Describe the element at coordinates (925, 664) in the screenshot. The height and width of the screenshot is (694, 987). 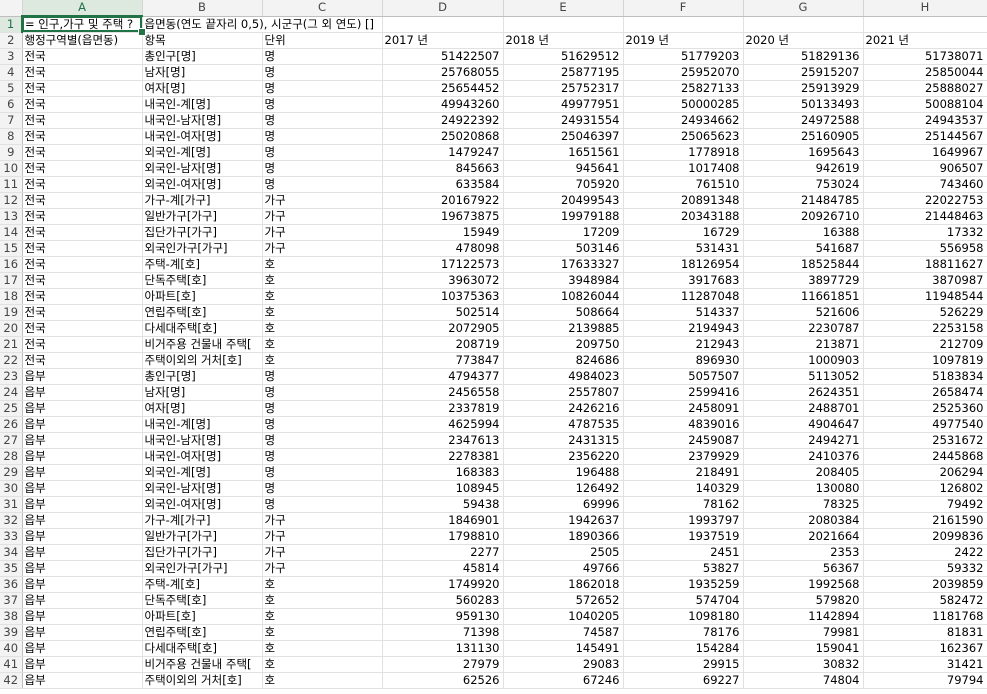
I see `cell-y2021: 31421` at that location.